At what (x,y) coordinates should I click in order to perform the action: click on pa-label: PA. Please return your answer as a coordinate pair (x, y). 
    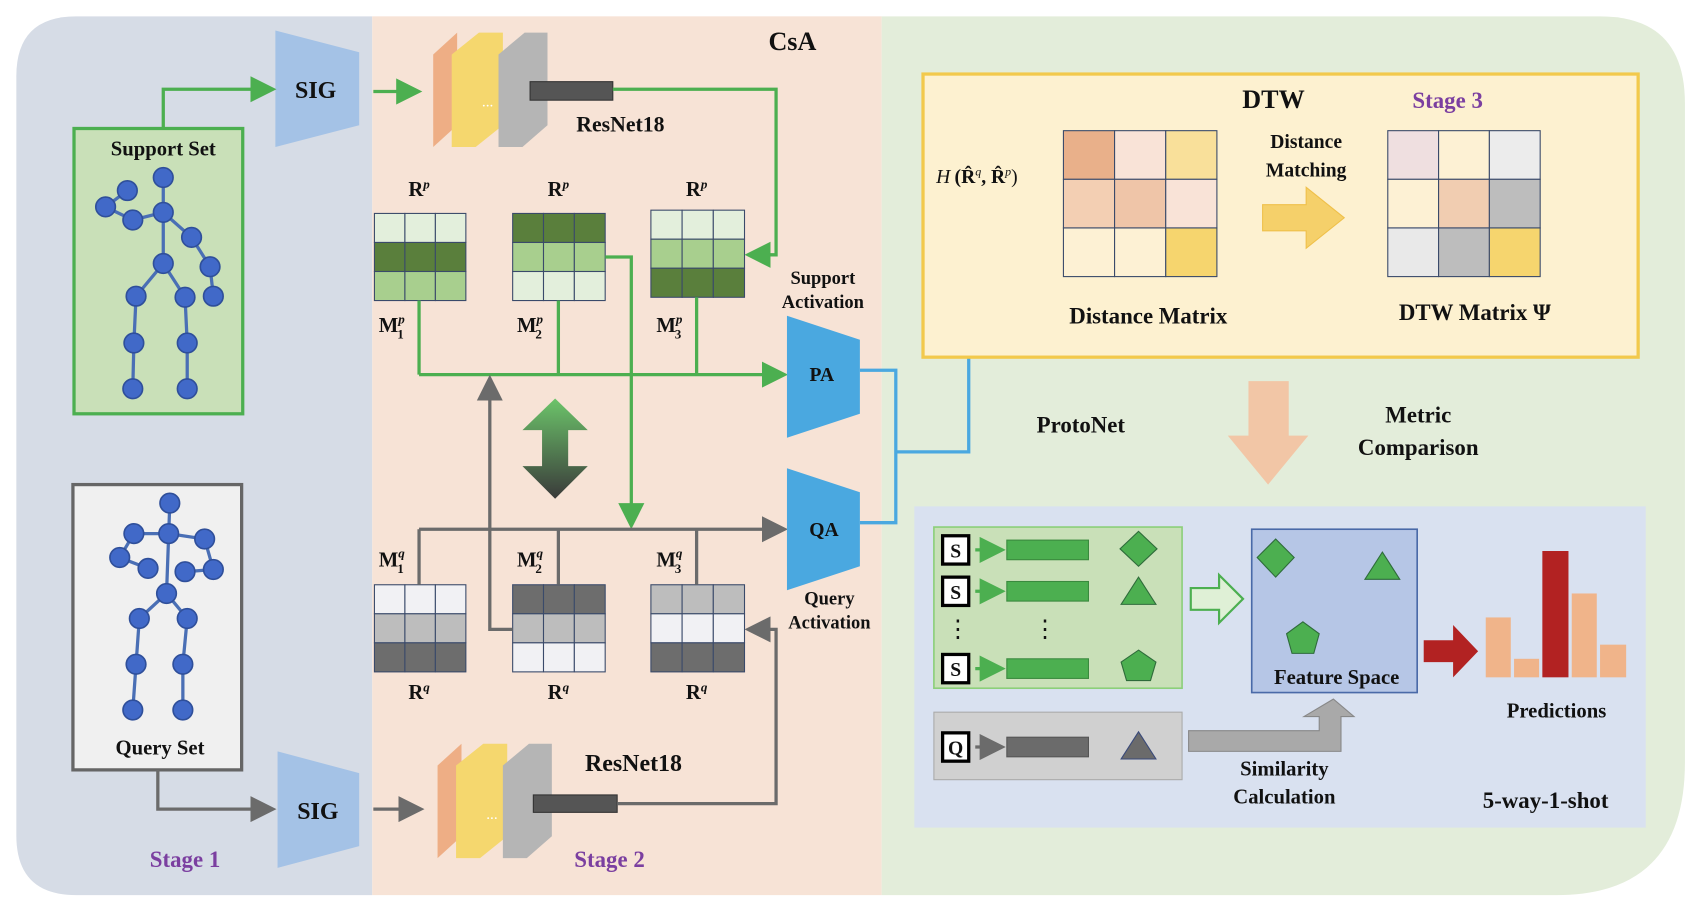
    Looking at the image, I should click on (821, 375).